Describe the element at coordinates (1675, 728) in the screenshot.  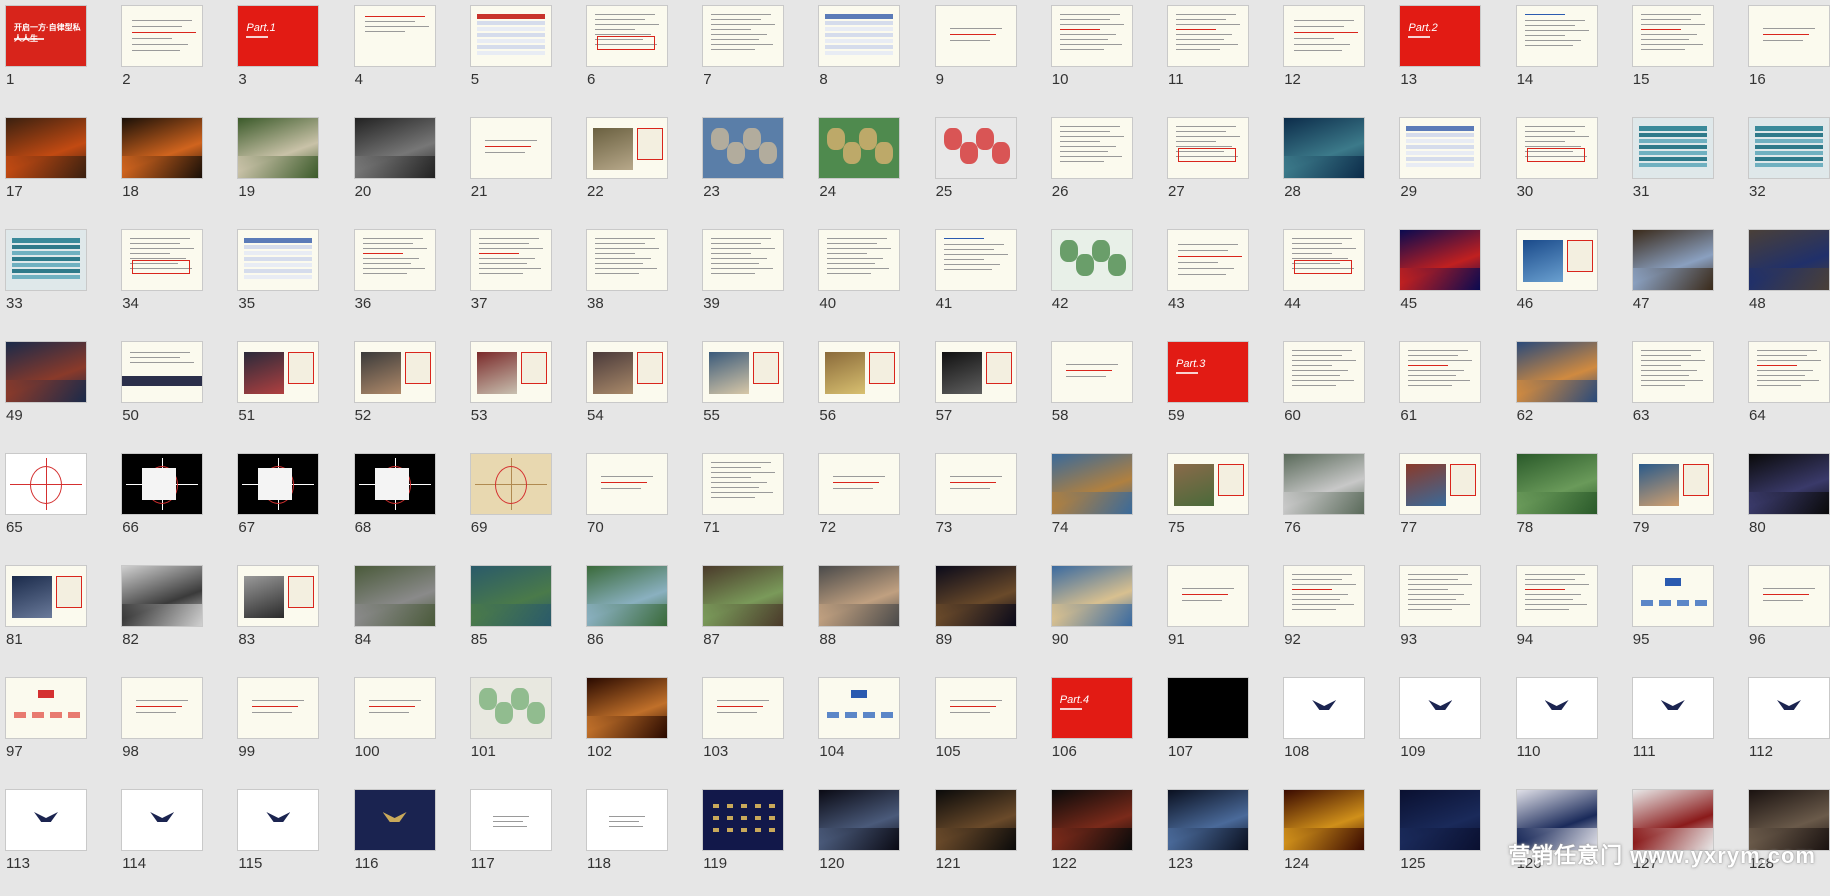
I see `slide-thumbnail: 111` at that location.